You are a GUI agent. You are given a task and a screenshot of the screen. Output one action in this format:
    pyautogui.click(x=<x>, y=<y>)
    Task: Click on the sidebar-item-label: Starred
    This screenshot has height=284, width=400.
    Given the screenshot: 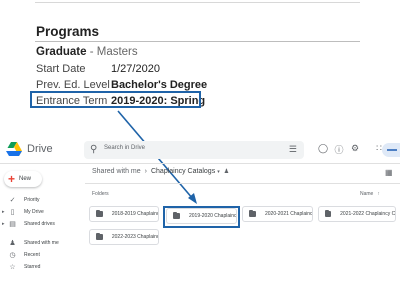 What is the action you would take?
    pyautogui.click(x=32, y=266)
    